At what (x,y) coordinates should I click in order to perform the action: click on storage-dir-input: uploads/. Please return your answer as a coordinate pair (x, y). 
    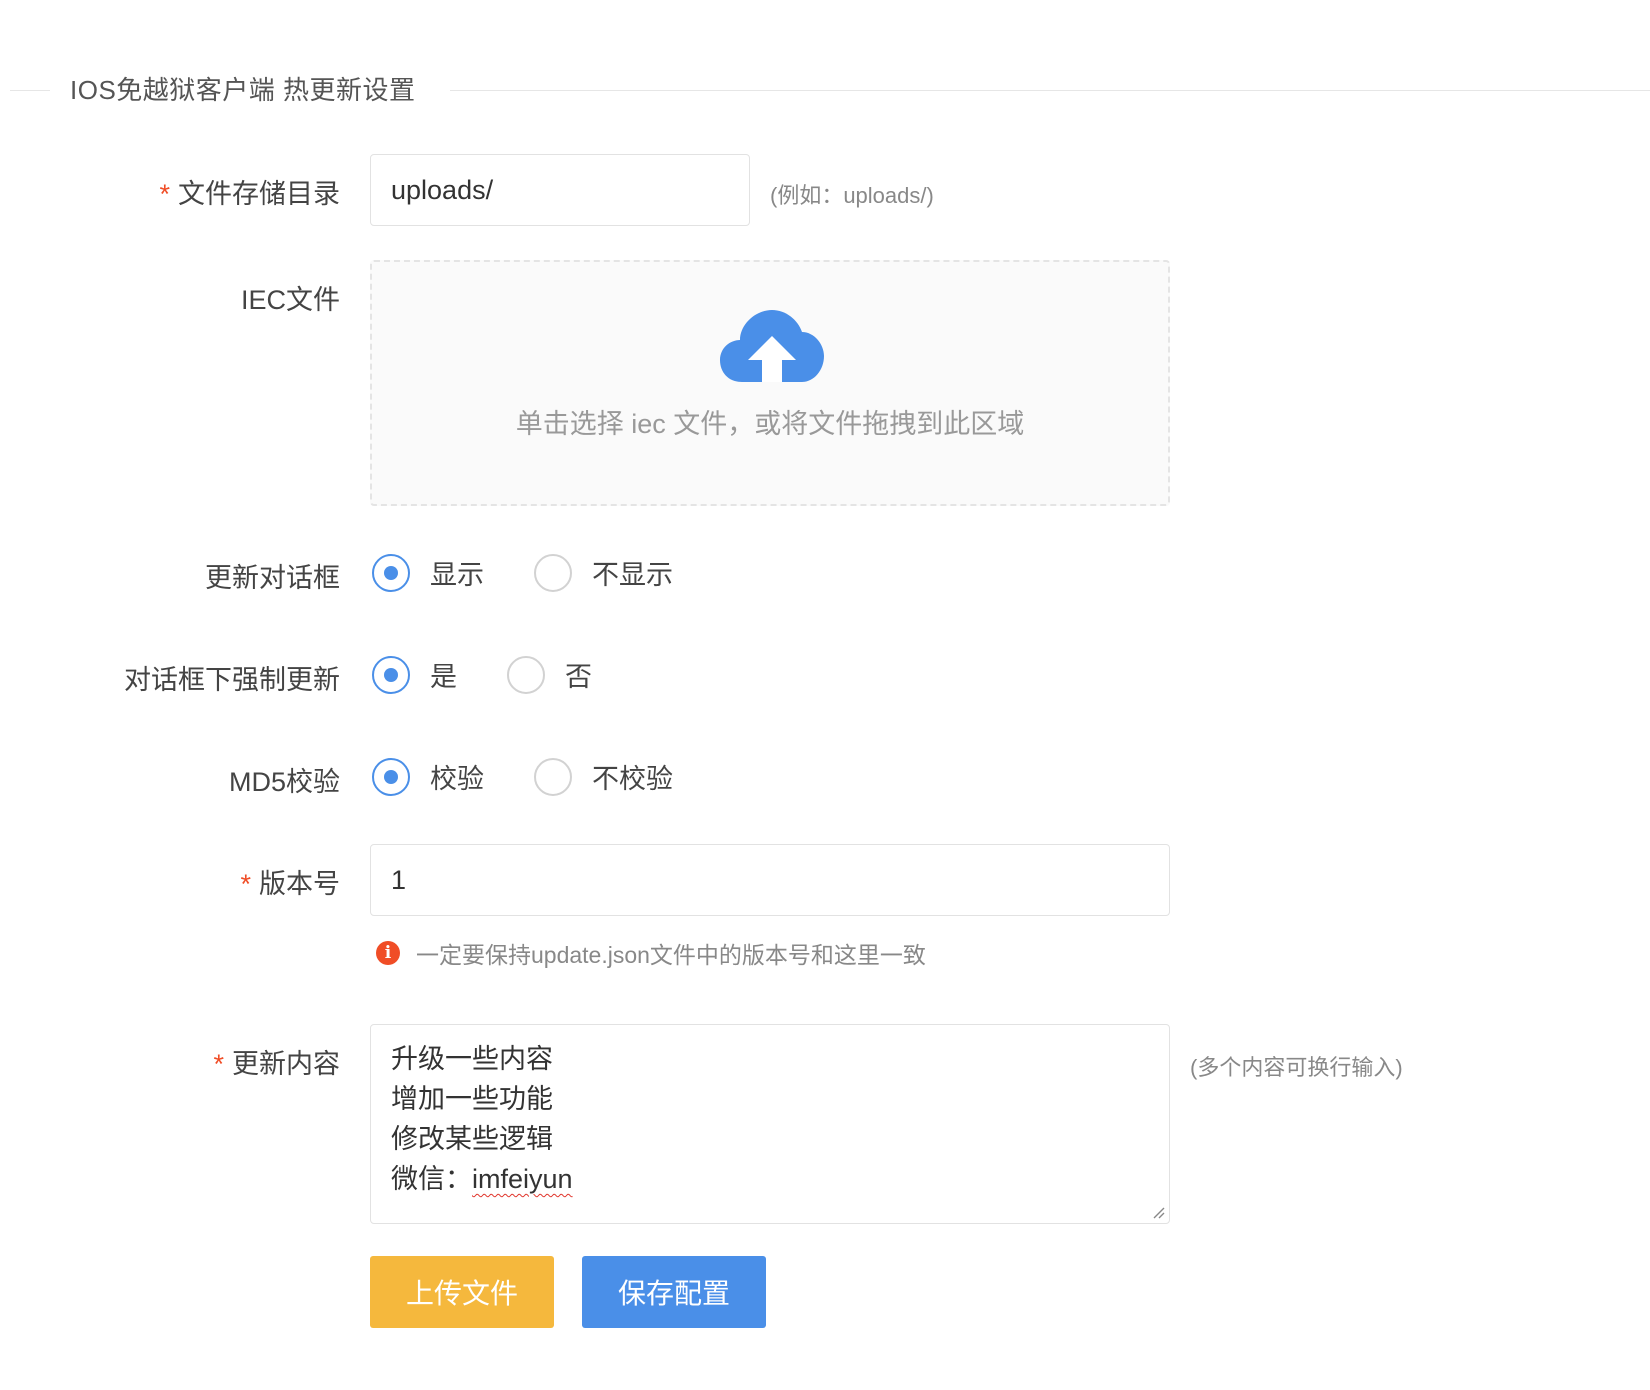
    Looking at the image, I should click on (560, 190).